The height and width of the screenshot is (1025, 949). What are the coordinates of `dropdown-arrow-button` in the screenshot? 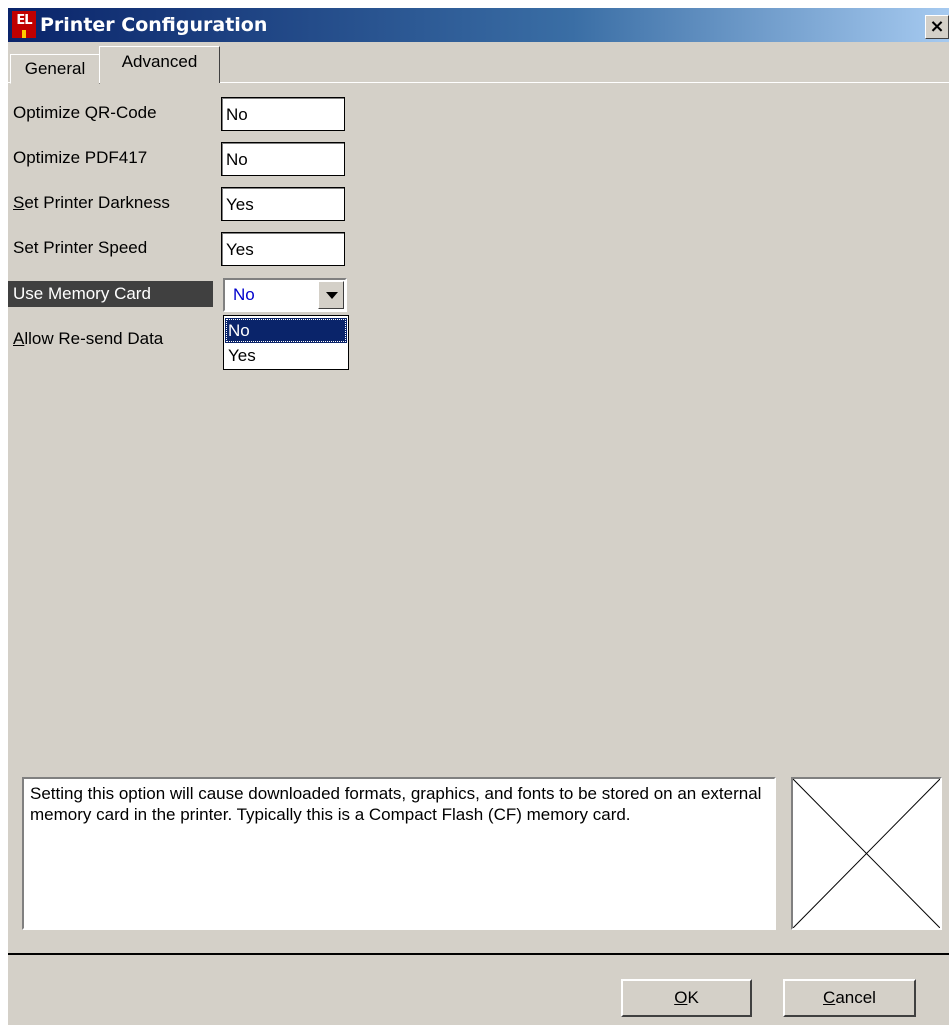 It's located at (331, 295).